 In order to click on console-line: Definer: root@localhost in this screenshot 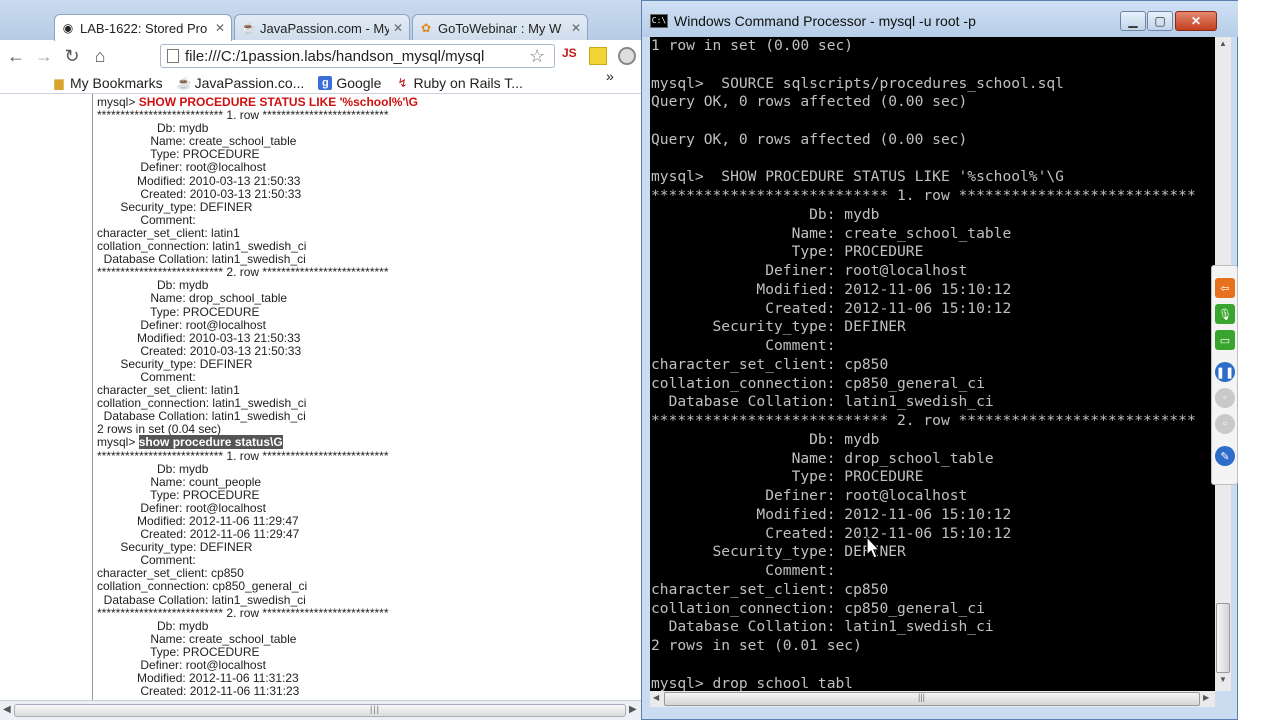, I will do `click(809, 270)`.